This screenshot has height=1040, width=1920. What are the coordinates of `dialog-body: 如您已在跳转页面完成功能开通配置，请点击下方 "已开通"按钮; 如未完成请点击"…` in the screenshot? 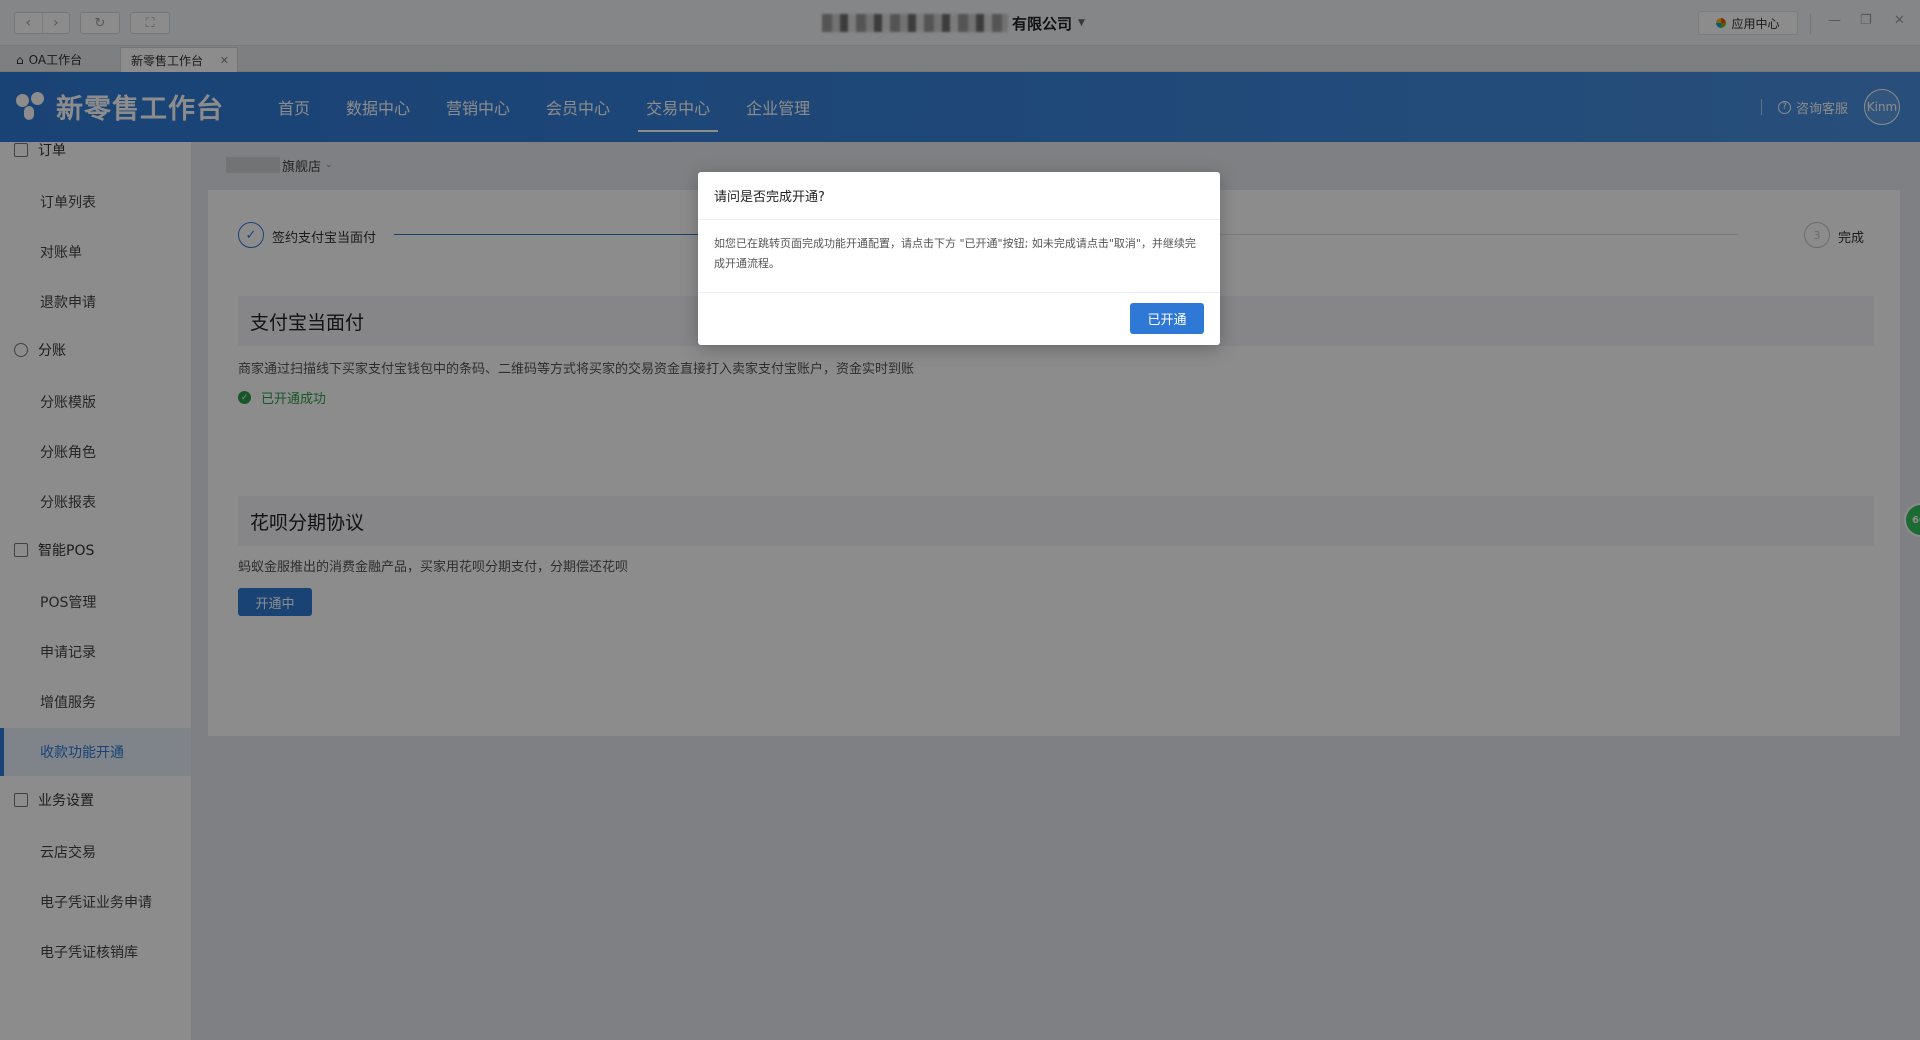 It's located at (955, 253).